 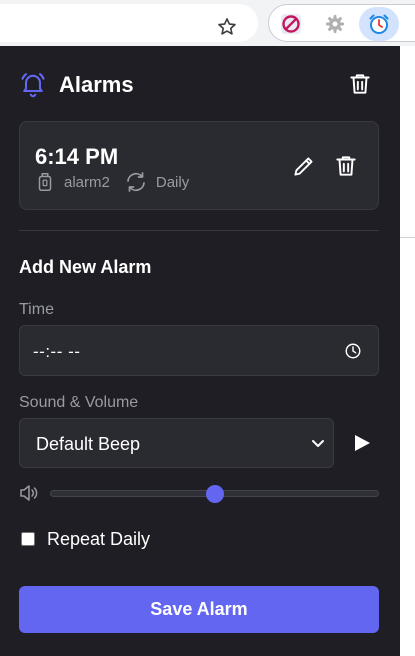 I want to click on delete-alarm-trash-icon, so click(x=346, y=166).